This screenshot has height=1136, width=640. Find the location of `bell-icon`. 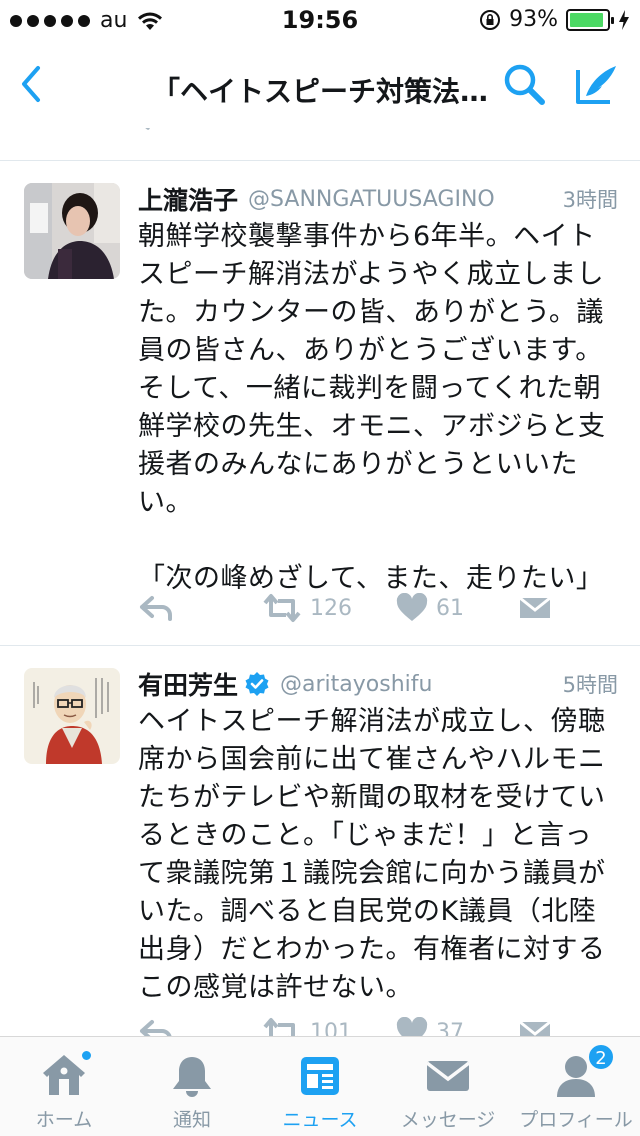

bell-icon is located at coordinates (192, 1076).